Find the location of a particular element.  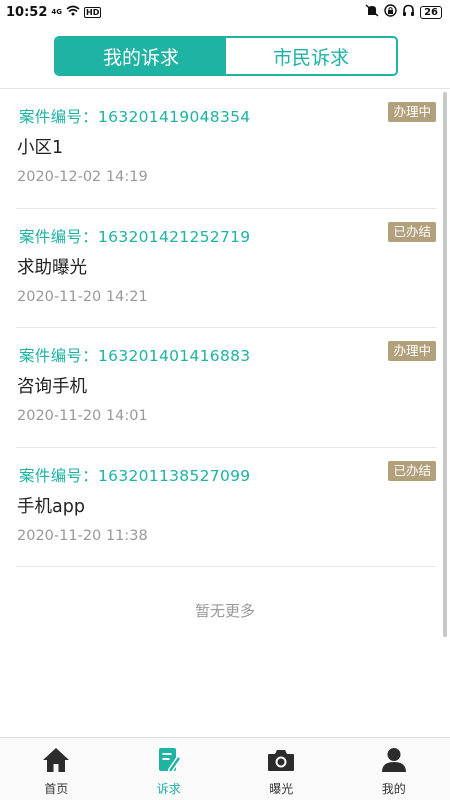

battery-icon: 26 is located at coordinates (431, 12).